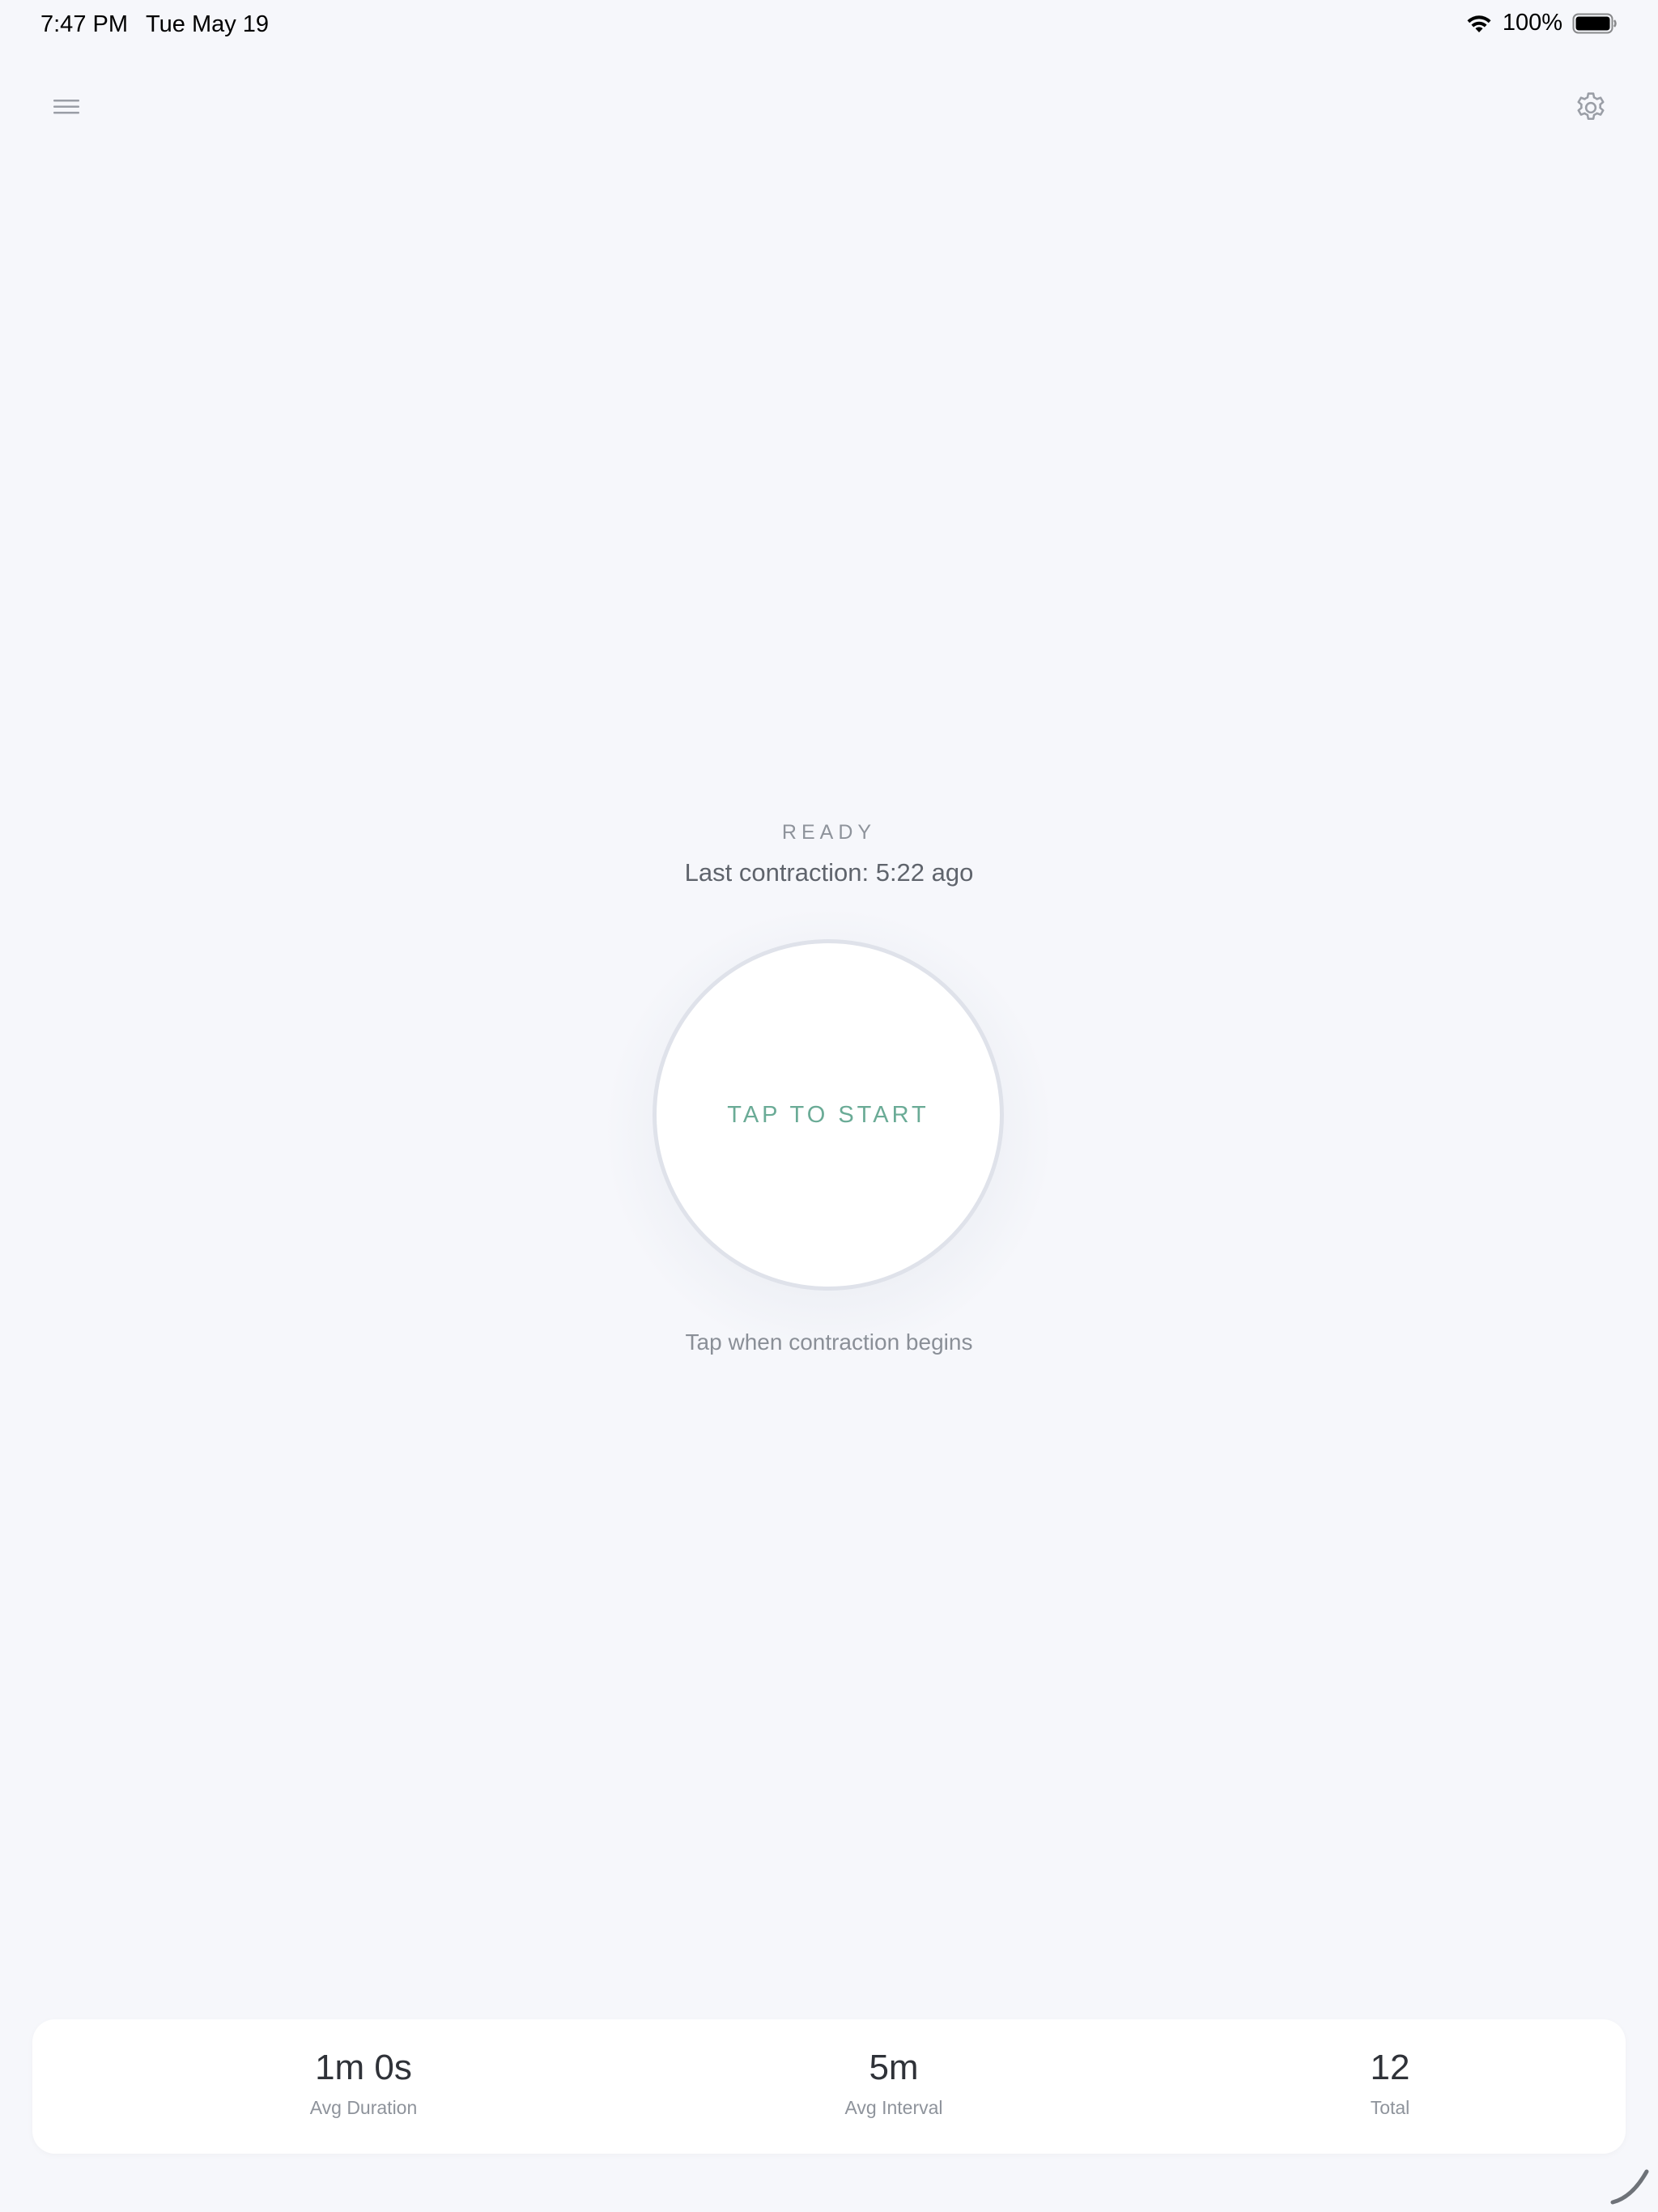  Describe the element at coordinates (363, 2067) in the screenshot. I see `stat-value: 1m 0s` at that location.